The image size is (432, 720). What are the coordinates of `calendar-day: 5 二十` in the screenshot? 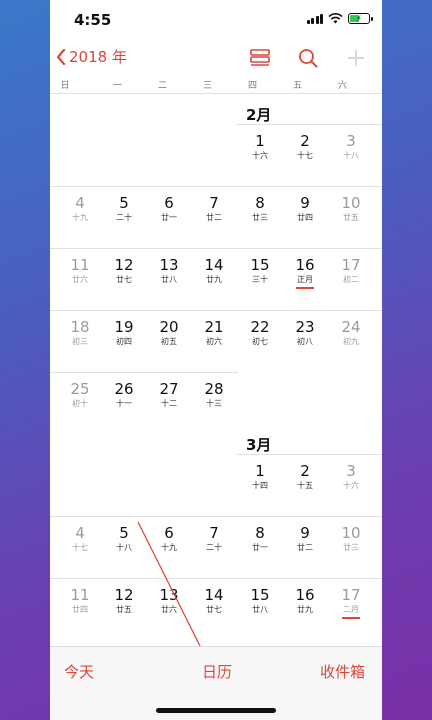 It's located at (124, 209).